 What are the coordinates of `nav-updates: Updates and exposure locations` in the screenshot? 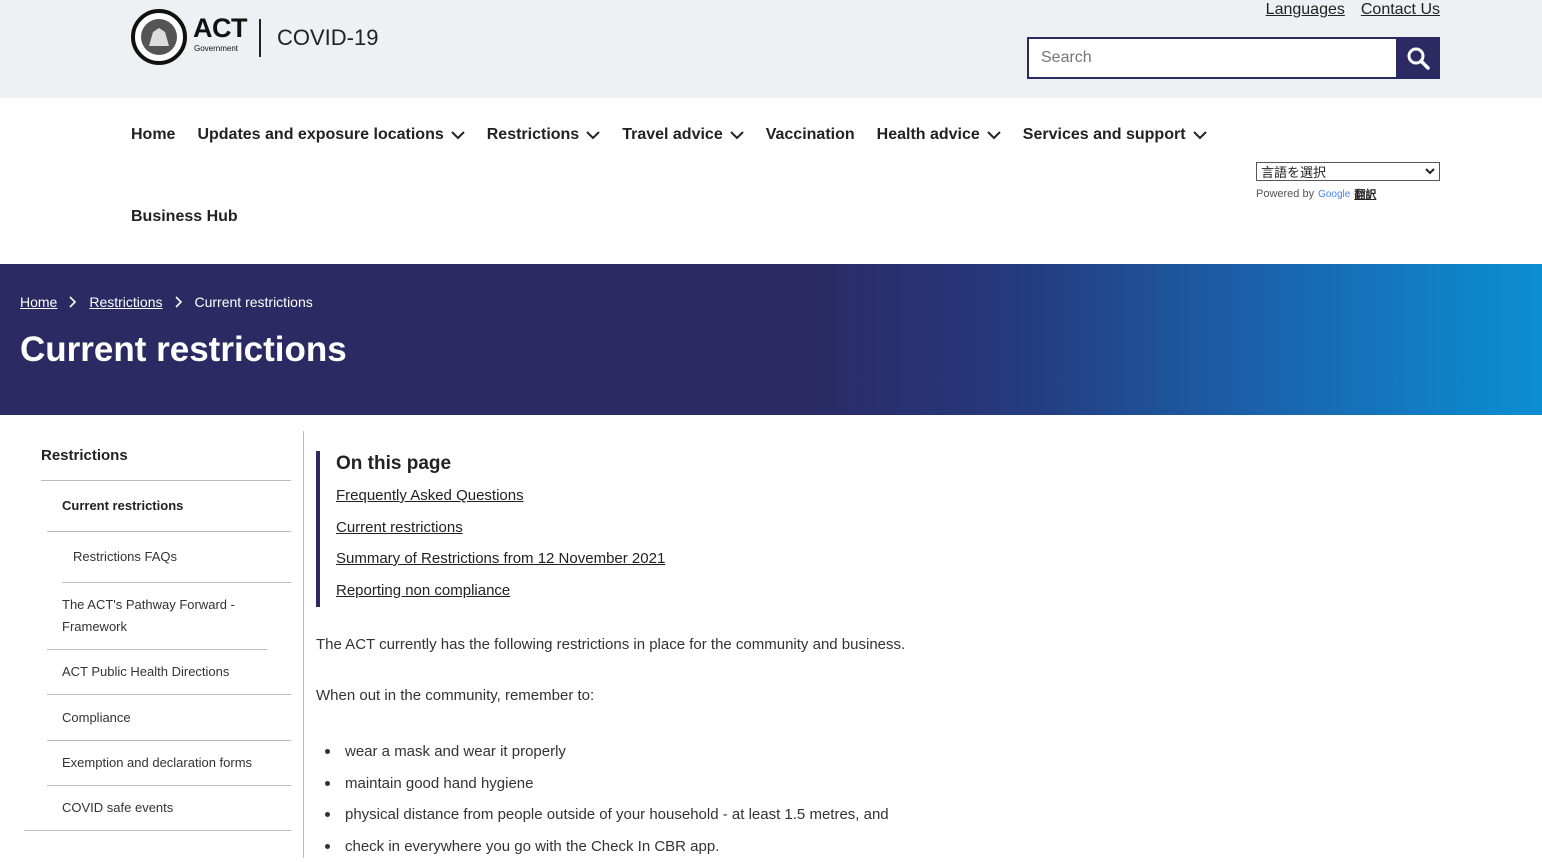 It's located at (330, 135).